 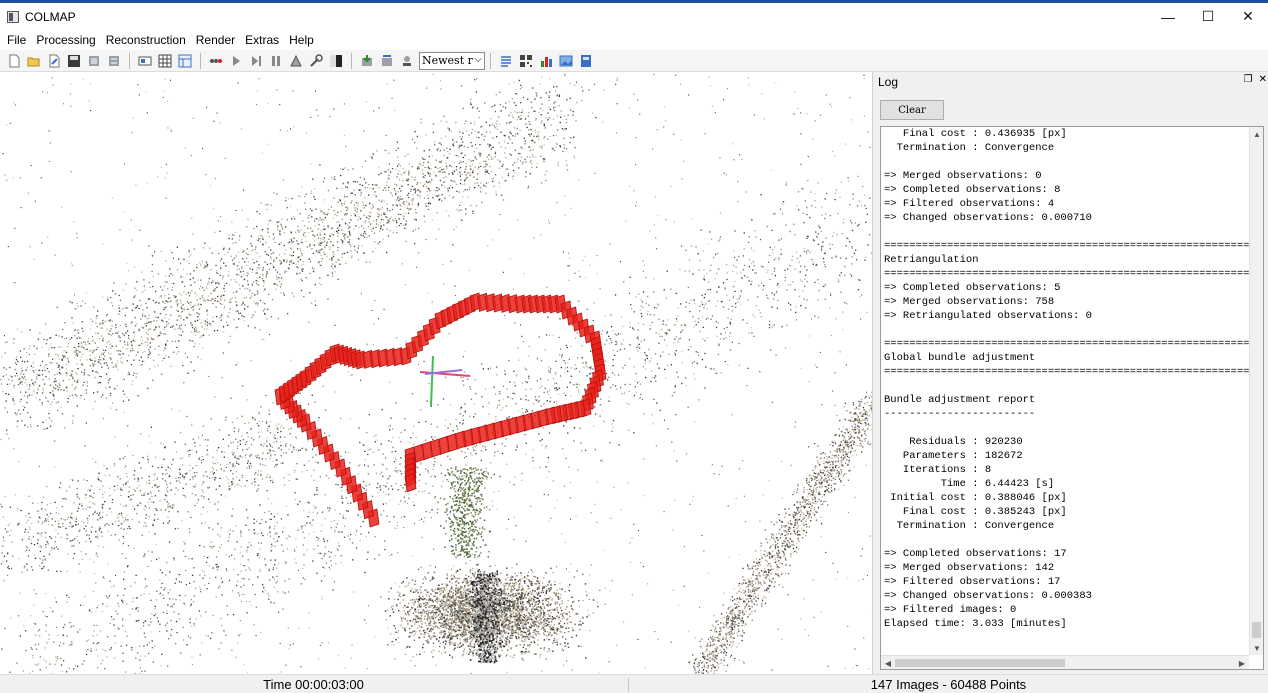 What do you see at coordinates (301, 40) in the screenshot?
I see `menu-help: Help` at bounding box center [301, 40].